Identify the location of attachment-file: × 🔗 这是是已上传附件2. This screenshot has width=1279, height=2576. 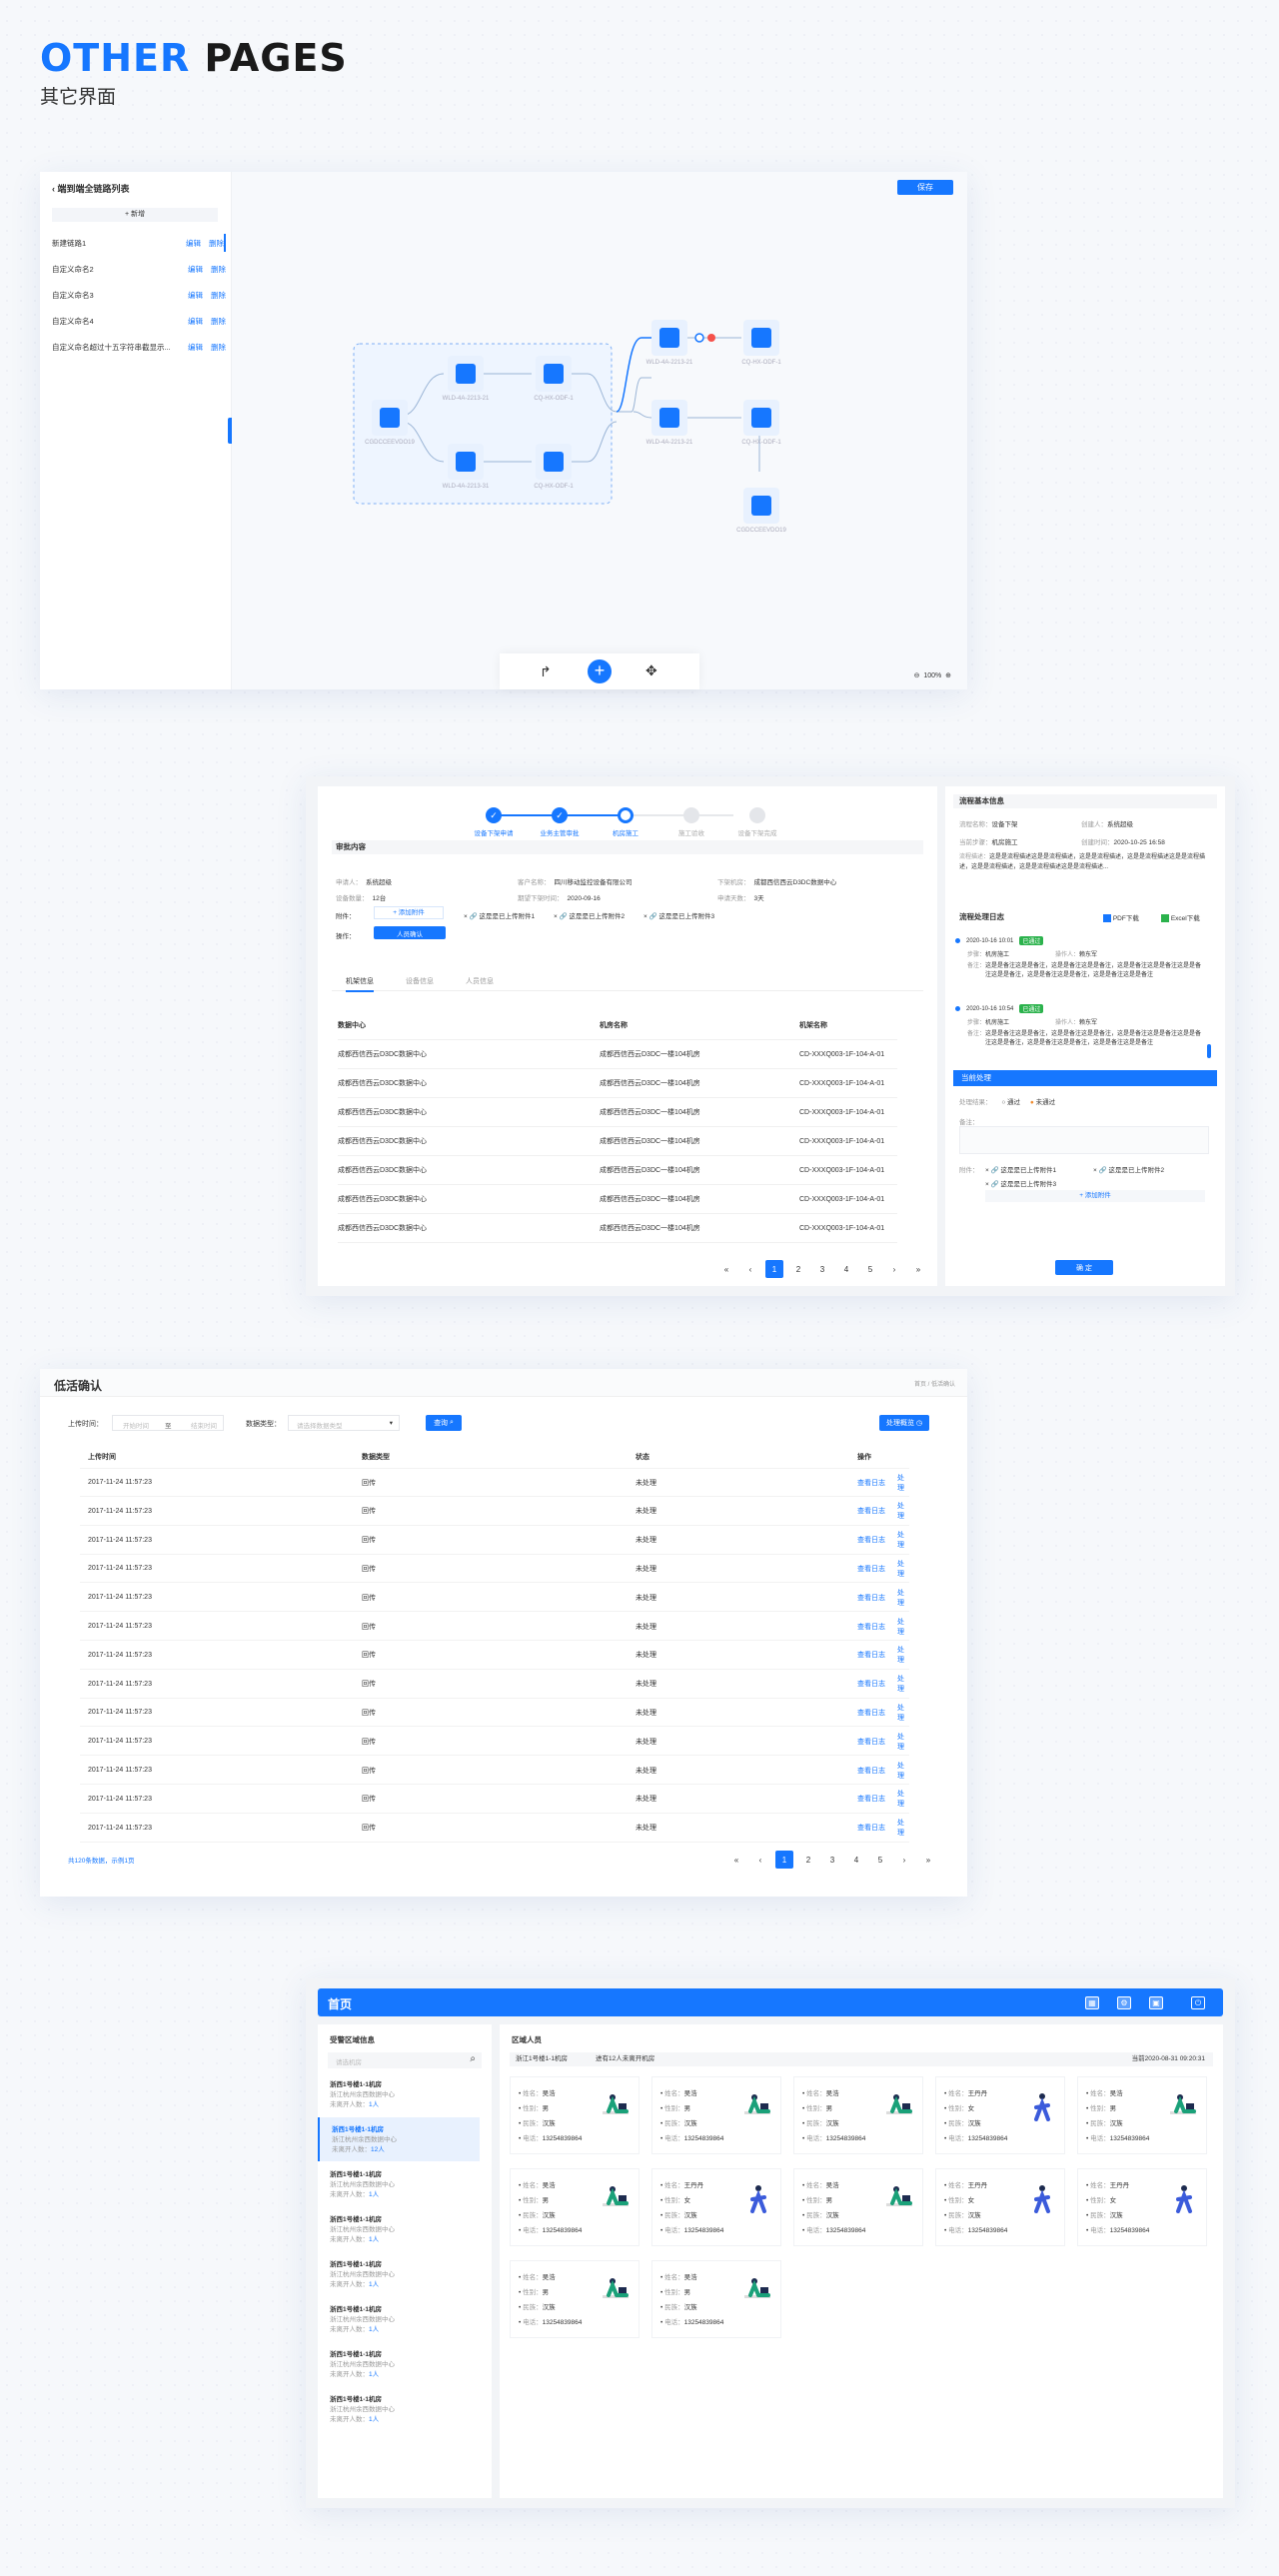
(589, 915).